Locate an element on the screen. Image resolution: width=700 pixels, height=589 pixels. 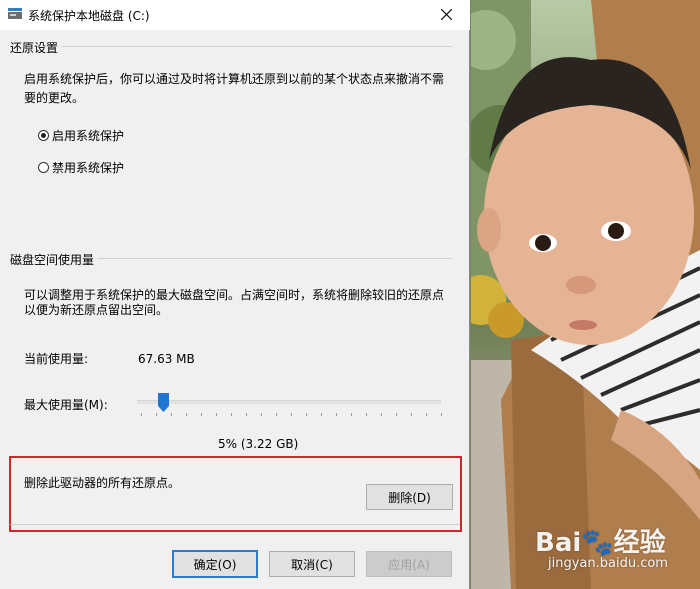
radio-disable-protection: 禁用系统保护 is located at coordinates (81, 167).